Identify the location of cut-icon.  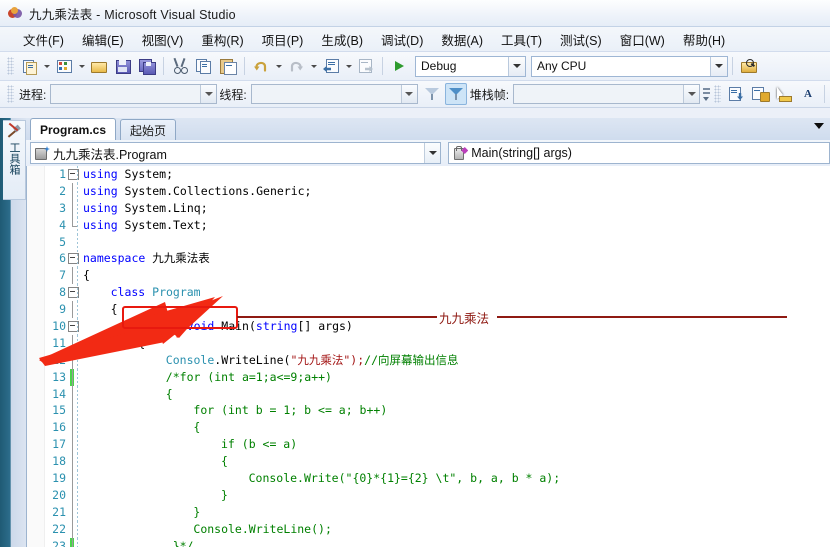
(180, 66).